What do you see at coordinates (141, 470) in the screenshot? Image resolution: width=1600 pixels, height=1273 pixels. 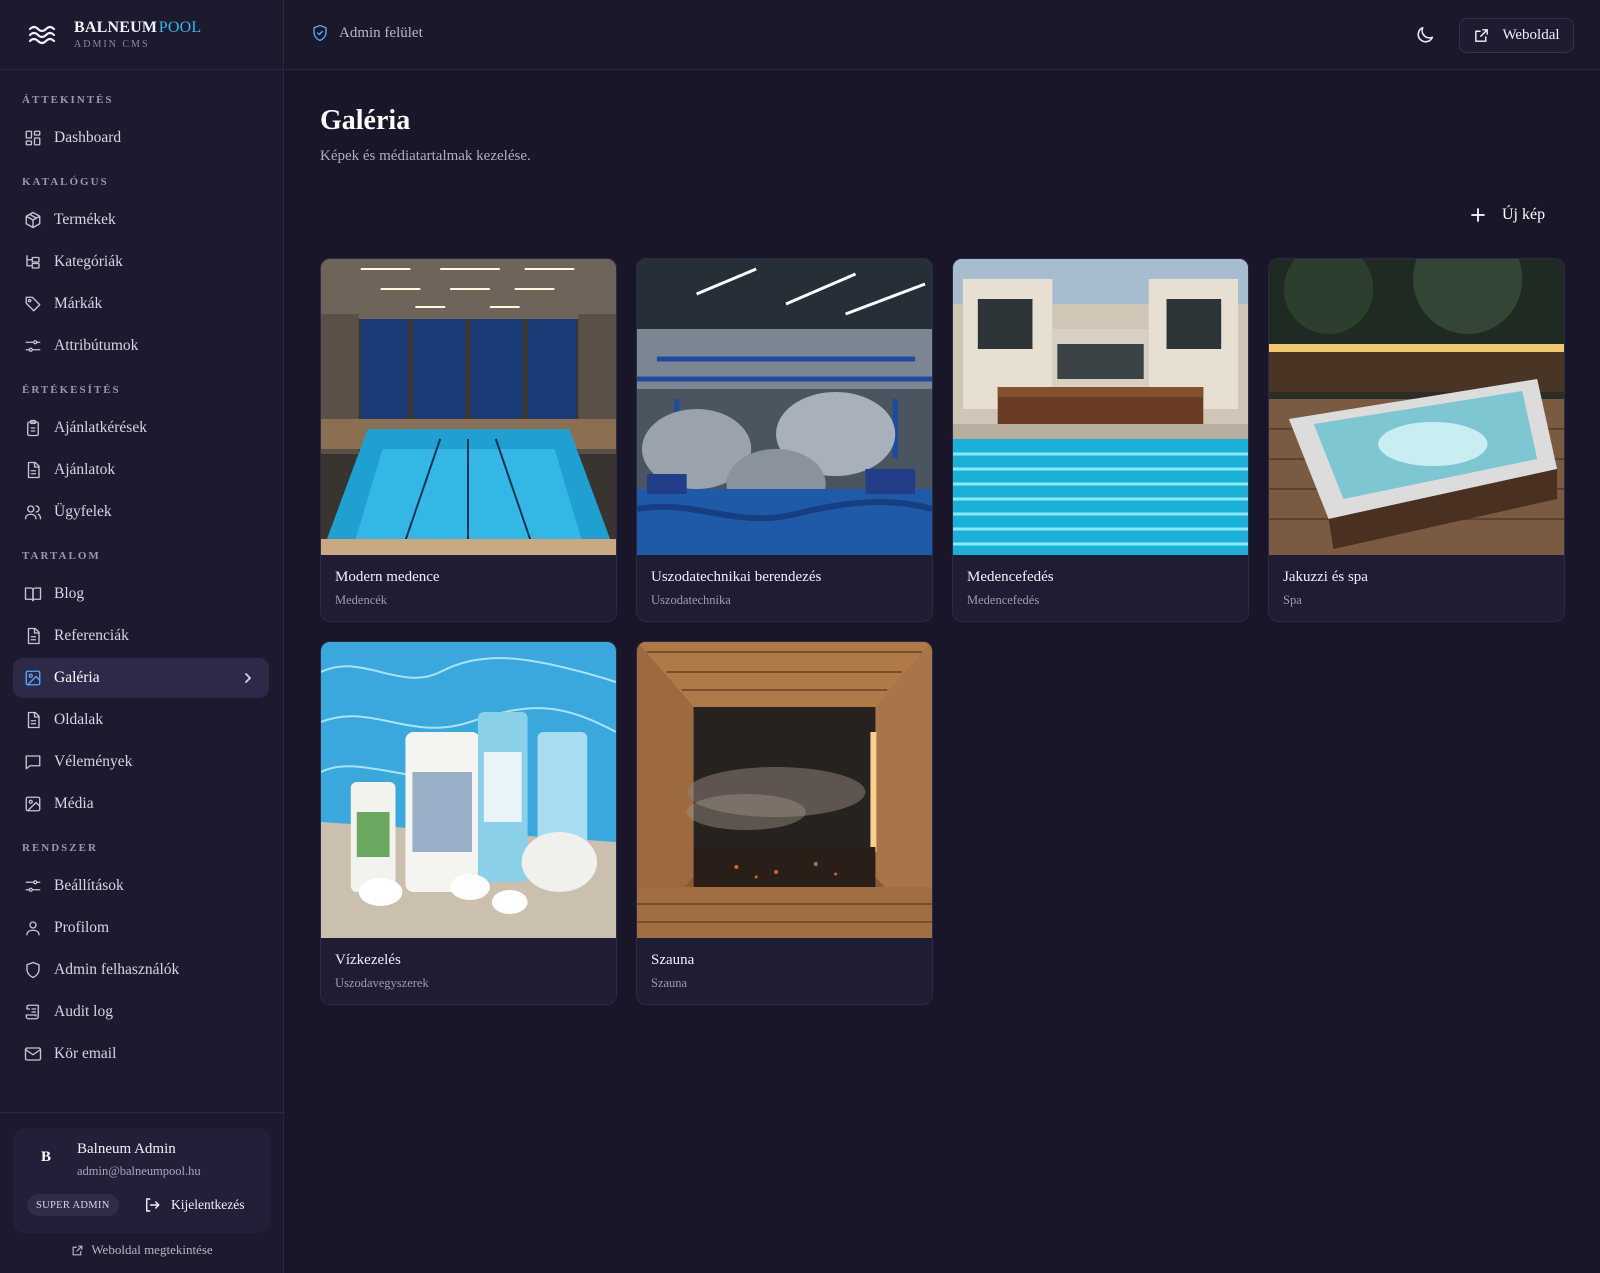 I see `sidebar-item-quotes: Ajánlatok` at bounding box center [141, 470].